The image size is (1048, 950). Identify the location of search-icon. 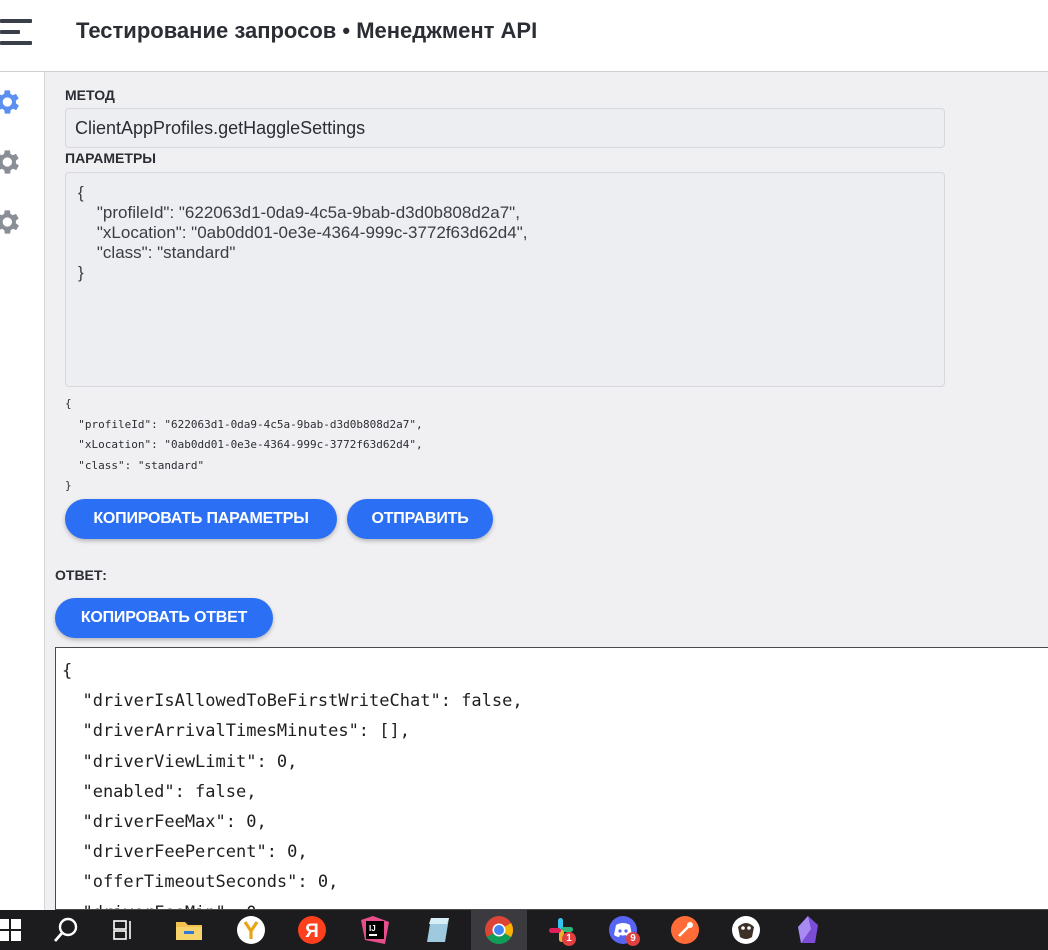
(65, 929).